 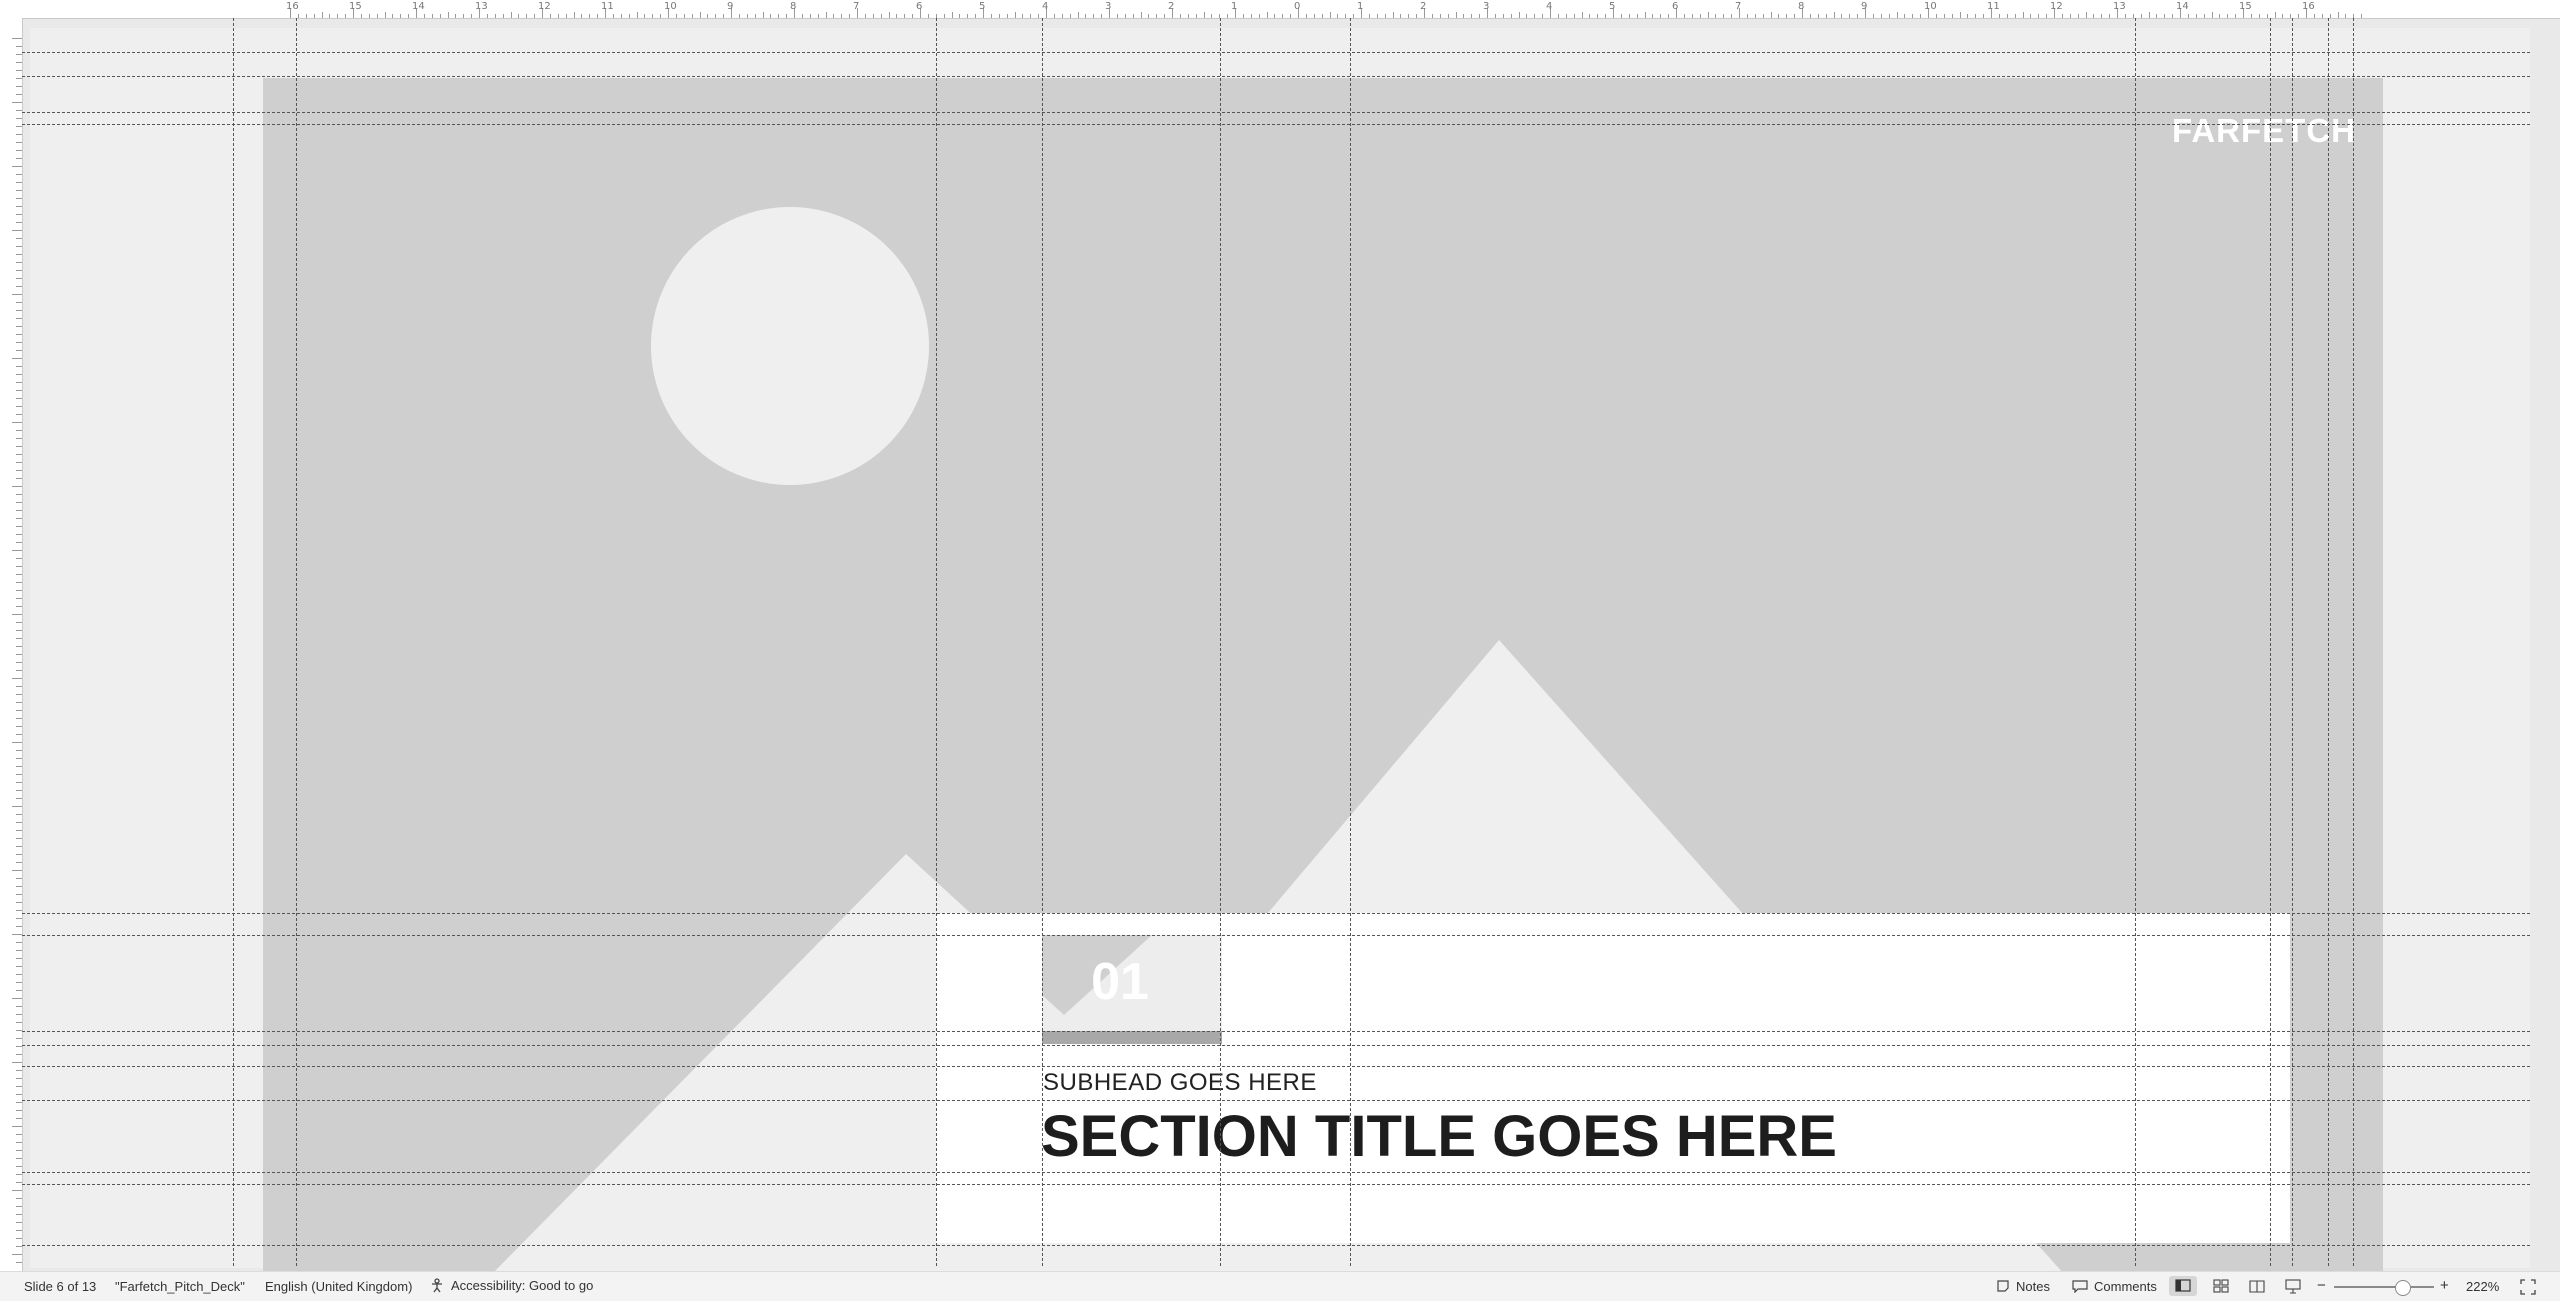 What do you see at coordinates (1045, 6) in the screenshot?
I see `ruler-label: 4` at bounding box center [1045, 6].